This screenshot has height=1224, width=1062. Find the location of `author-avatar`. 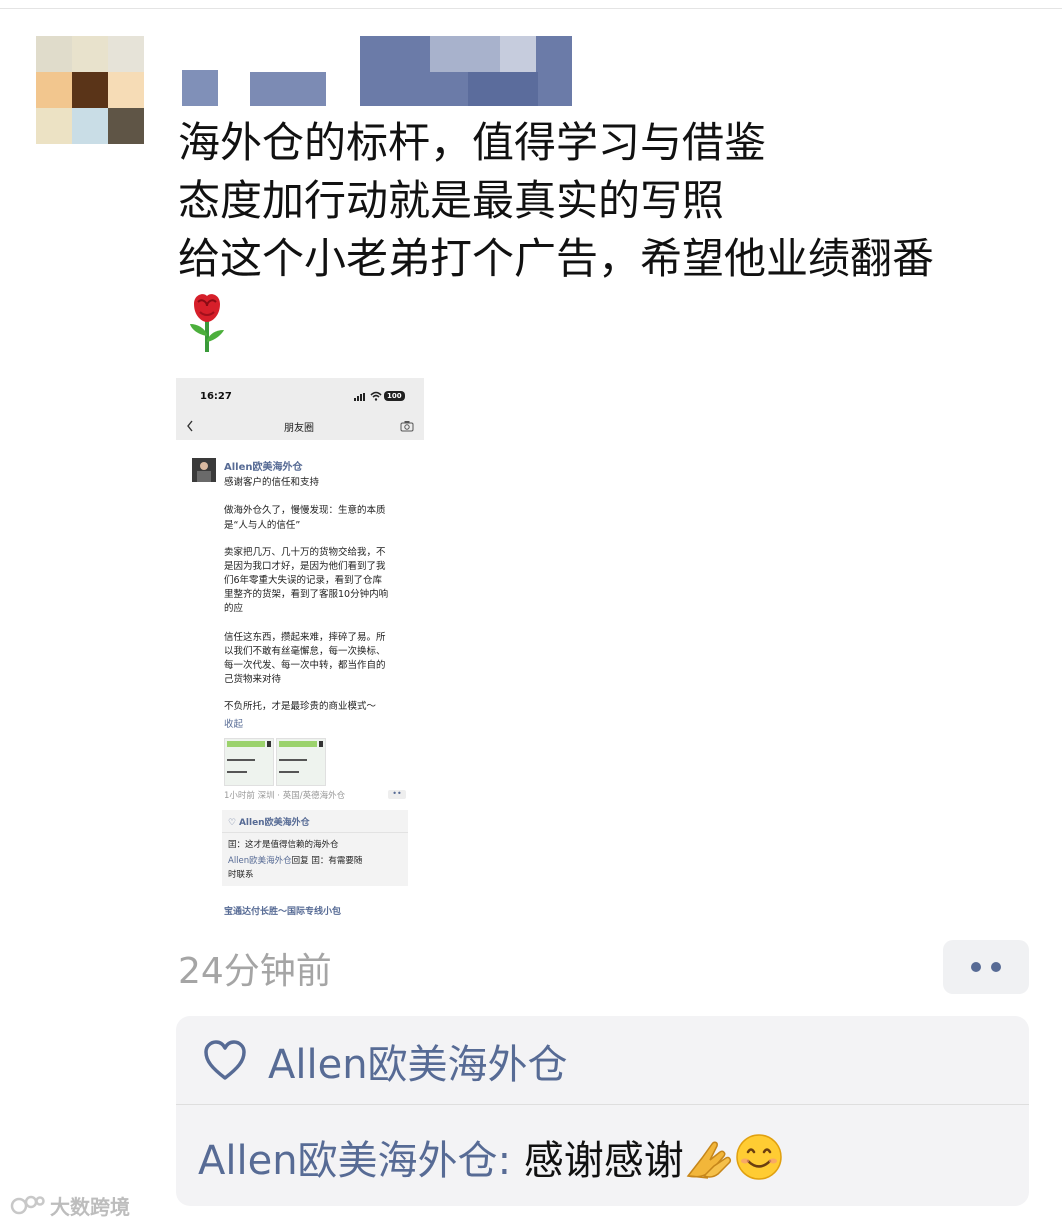

author-avatar is located at coordinates (90, 90).